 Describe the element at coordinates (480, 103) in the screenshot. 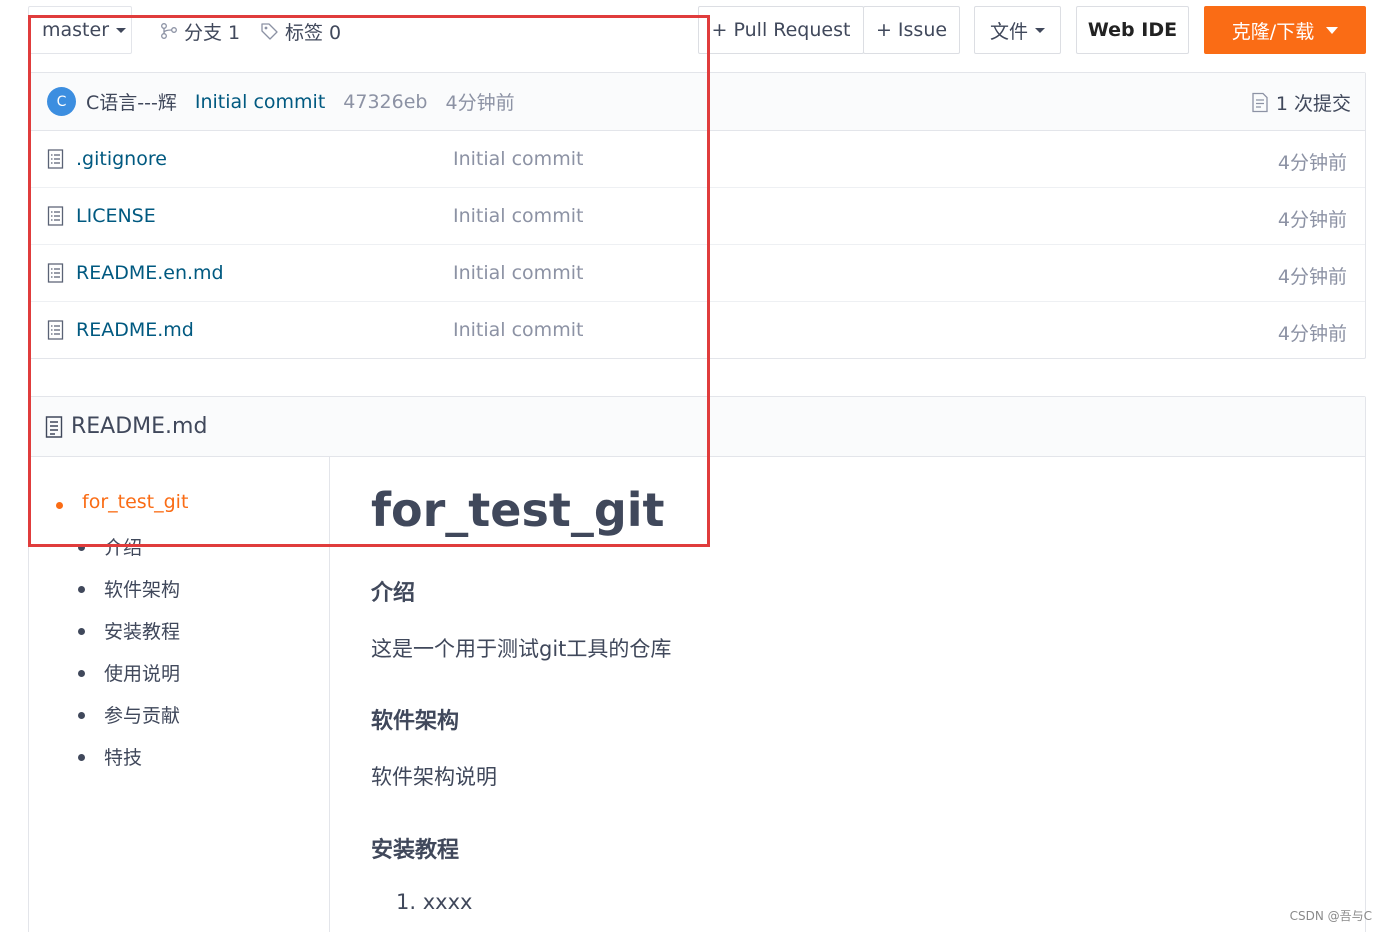

I see `commit-time: 4分钟前` at that location.